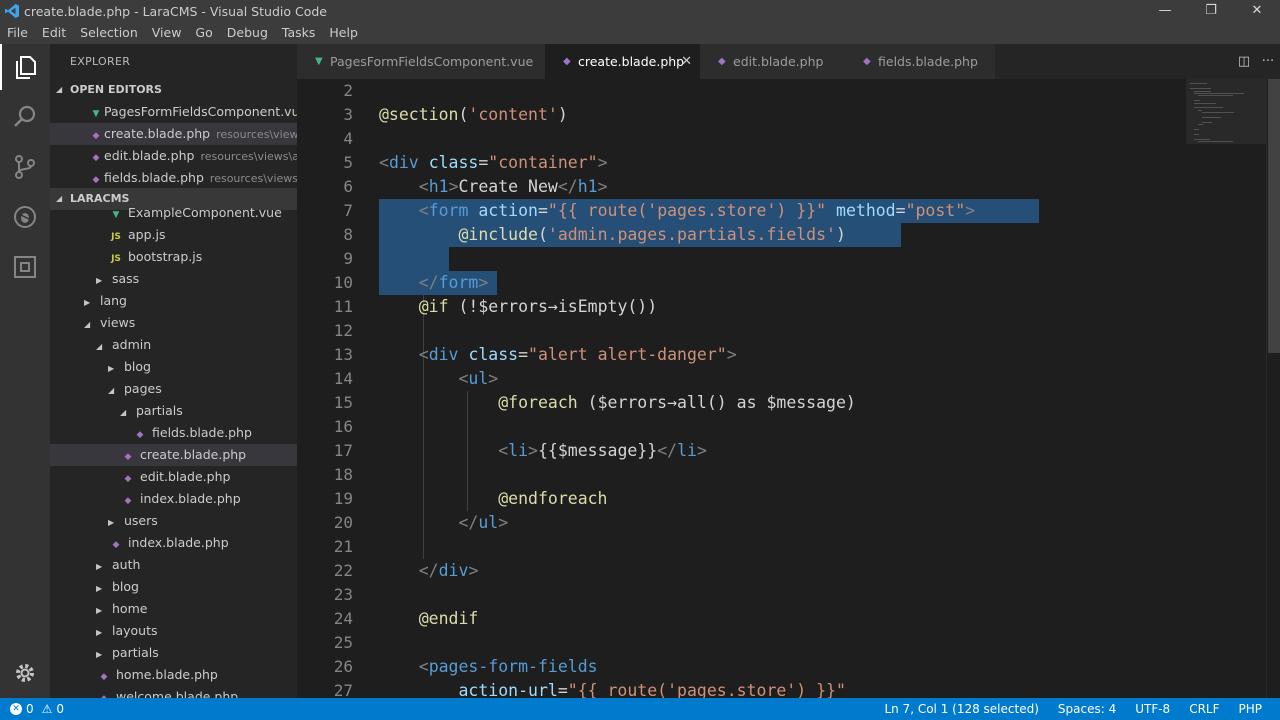 The image size is (1280, 720). I want to click on tab-create-blade-php: ◆ create.blade.php ✕, so click(622, 61).